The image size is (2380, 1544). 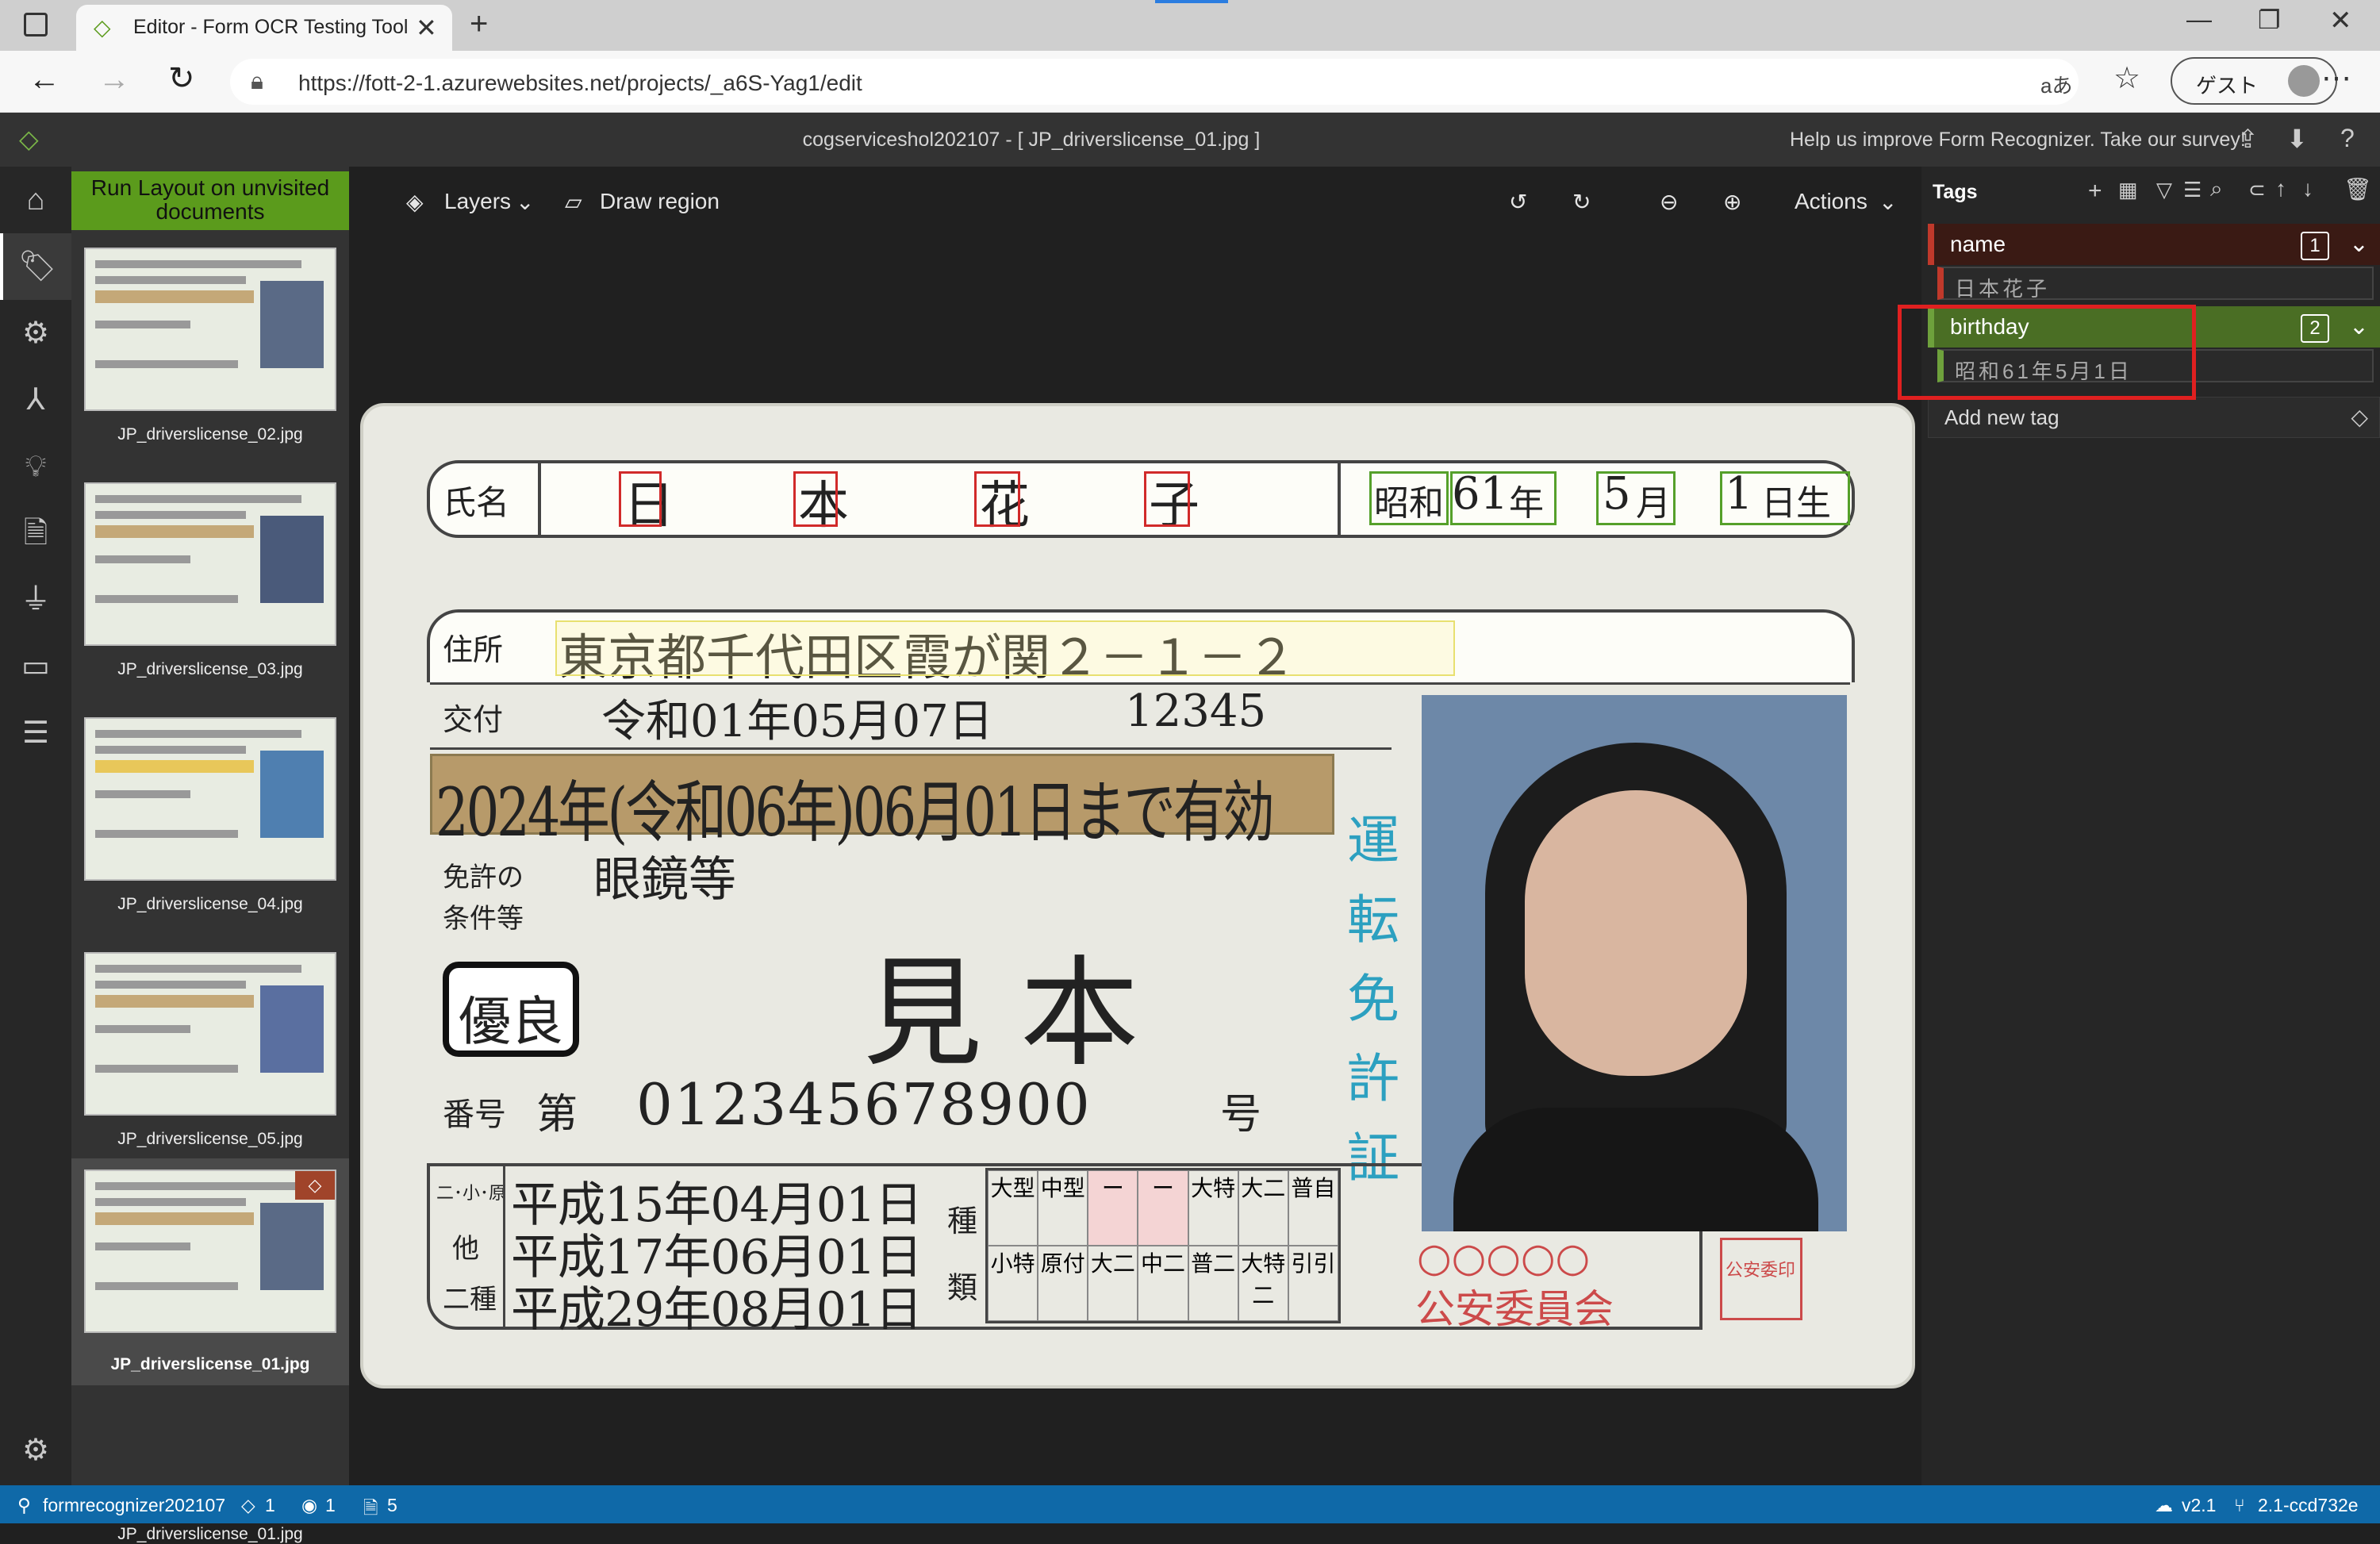 I want to click on grid-cell: 引引, so click(x=1313, y=1283).